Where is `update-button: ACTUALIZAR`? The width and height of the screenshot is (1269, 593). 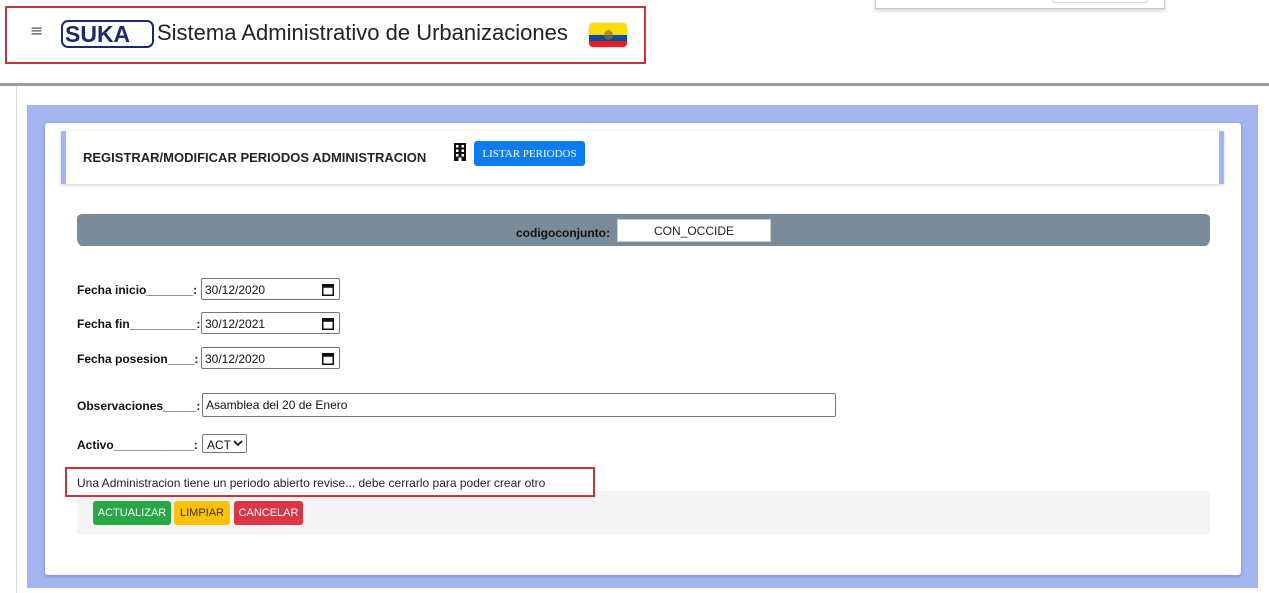 update-button: ACTUALIZAR is located at coordinates (132, 513).